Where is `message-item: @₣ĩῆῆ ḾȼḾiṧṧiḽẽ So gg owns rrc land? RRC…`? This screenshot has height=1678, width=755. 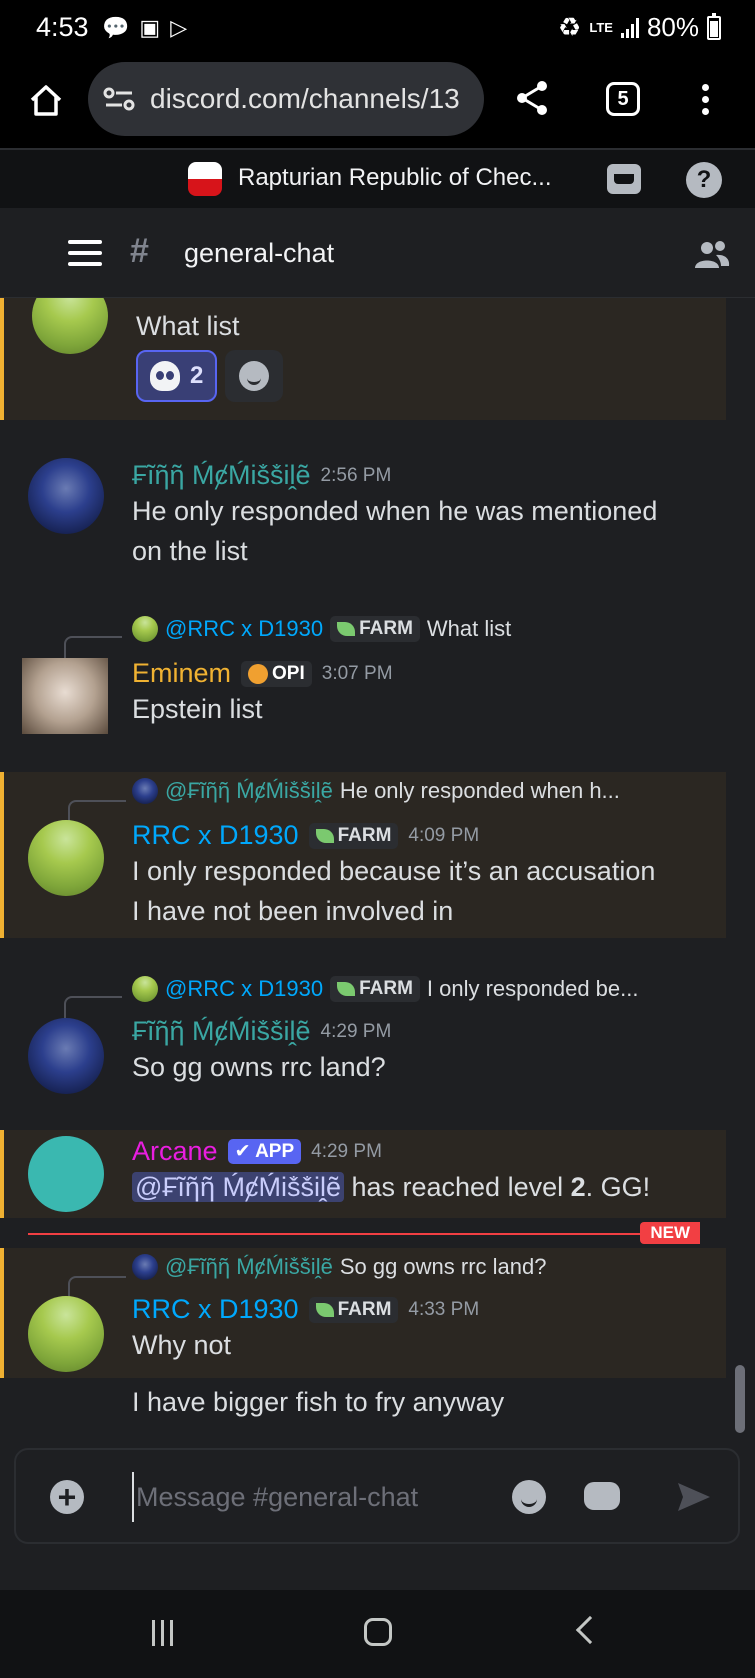 message-item: @₣ĩῆῆ ḾȼḾiṧṧiḽẽ So gg owns rrc land? RRC… is located at coordinates (363, 1313).